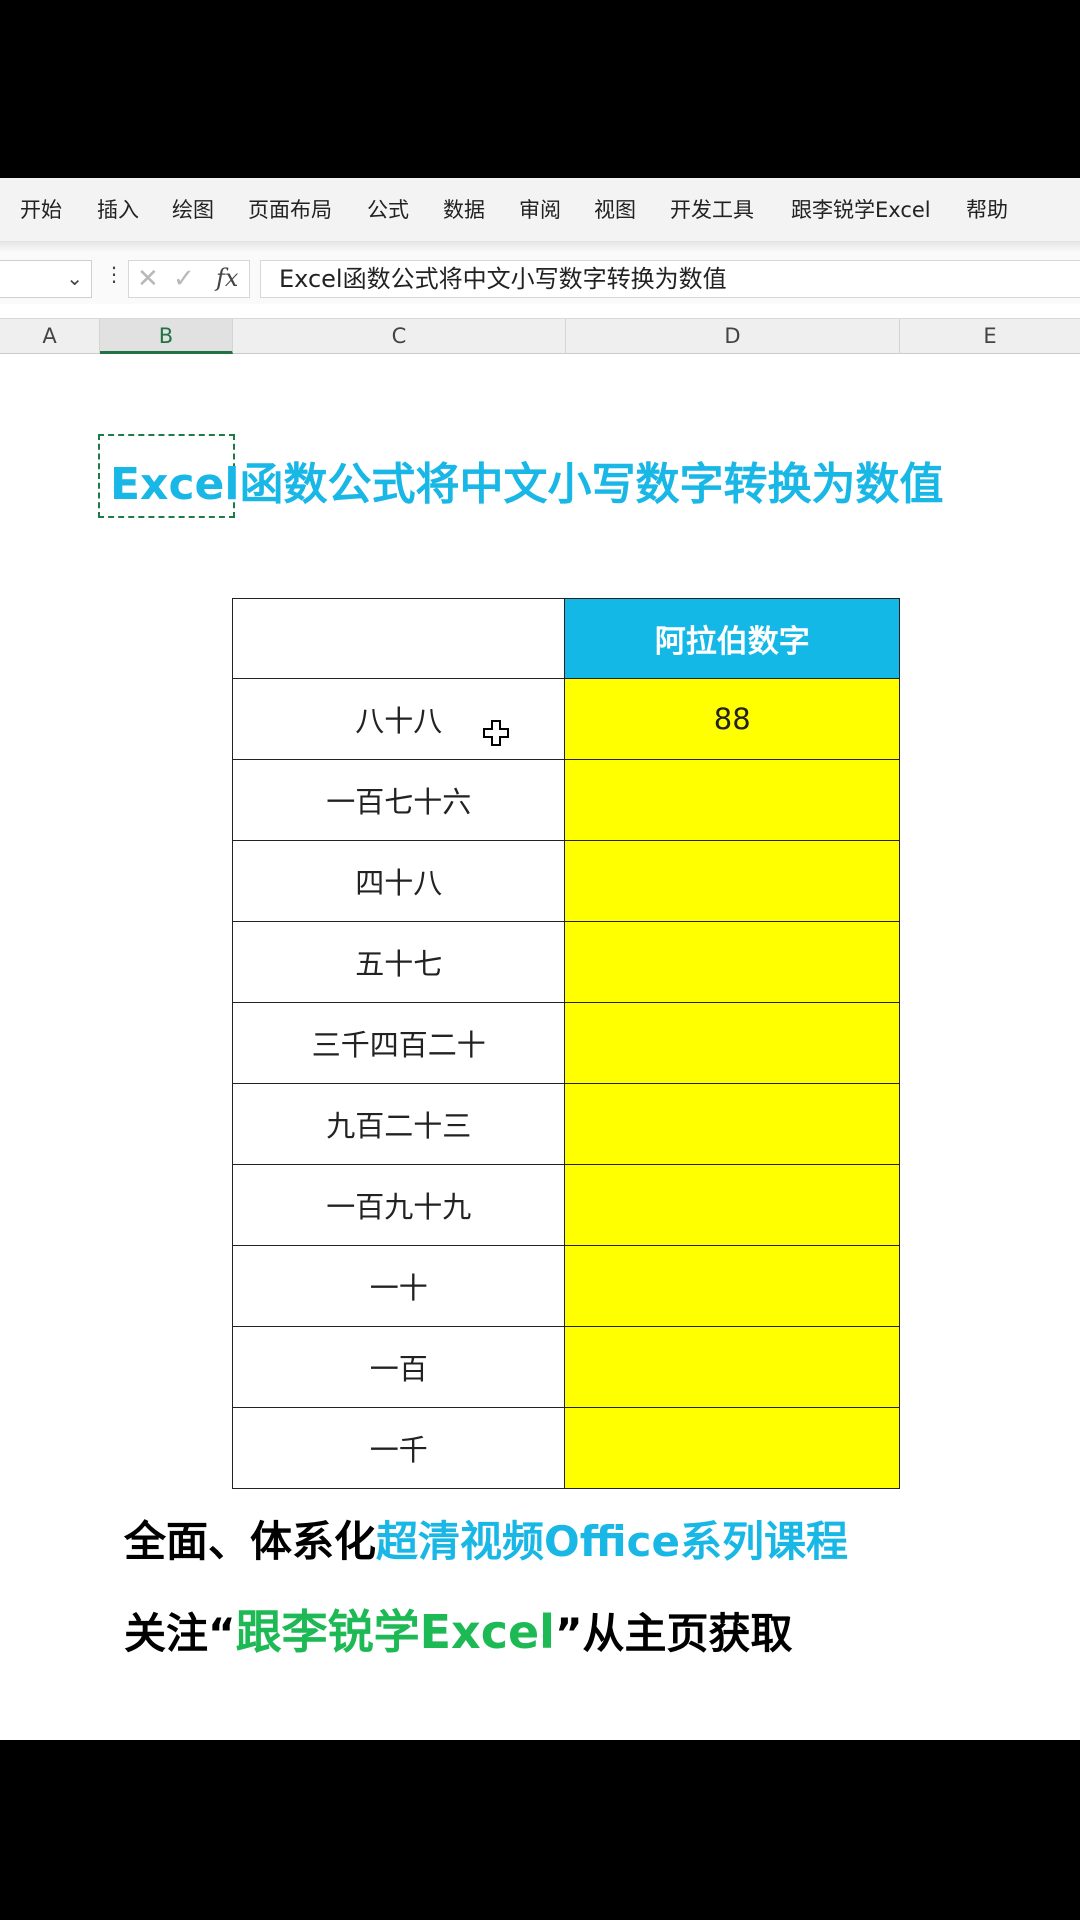  What do you see at coordinates (184, 279) in the screenshot?
I see `check-icon: ✓` at bounding box center [184, 279].